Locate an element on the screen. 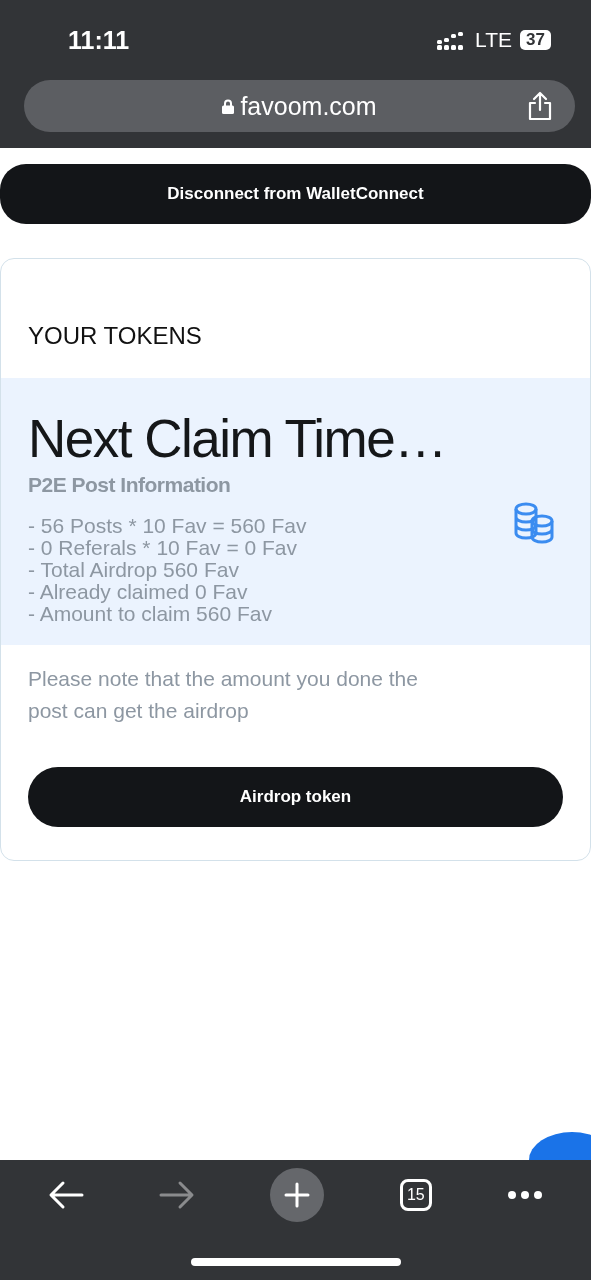 Image resolution: width=591 pixels, height=1280 pixels. network-type: LTE is located at coordinates (494, 40).